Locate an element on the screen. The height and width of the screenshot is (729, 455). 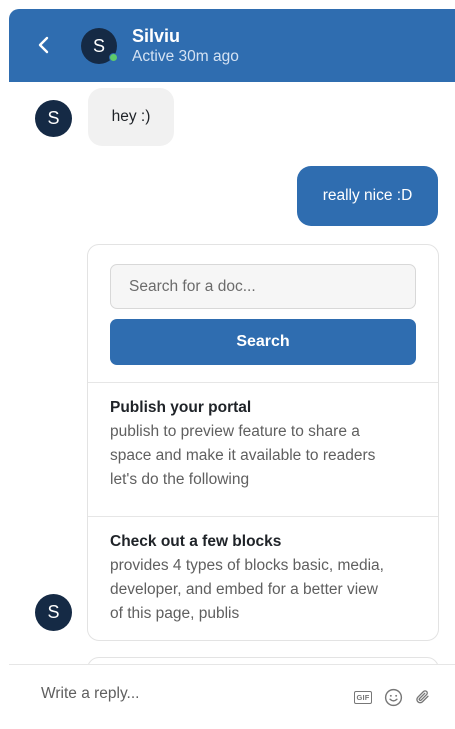
snippet-line: developer, and embed for a better view is located at coordinates (244, 589).